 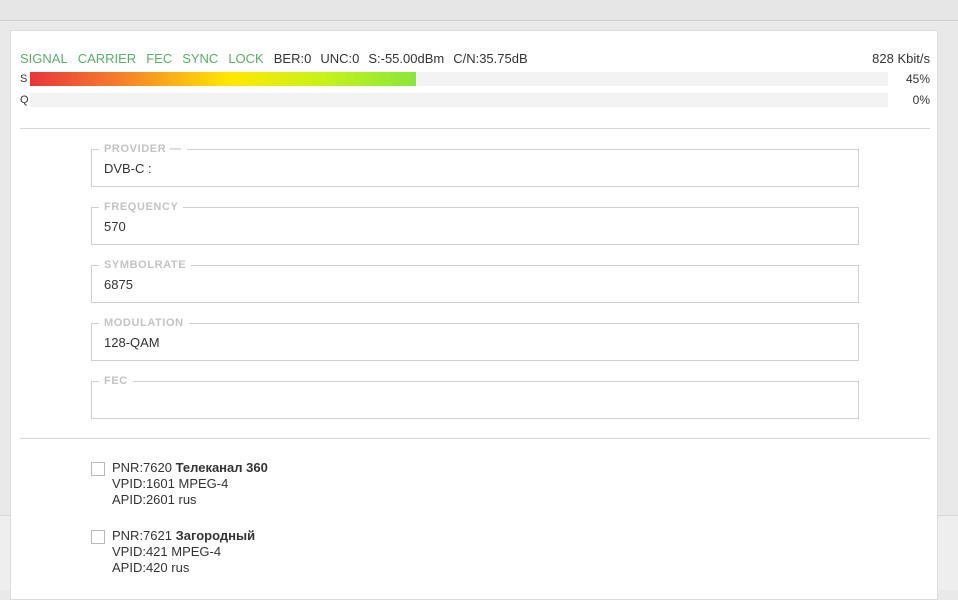 I want to click on quality-meter-label: Q, so click(x=24, y=100).